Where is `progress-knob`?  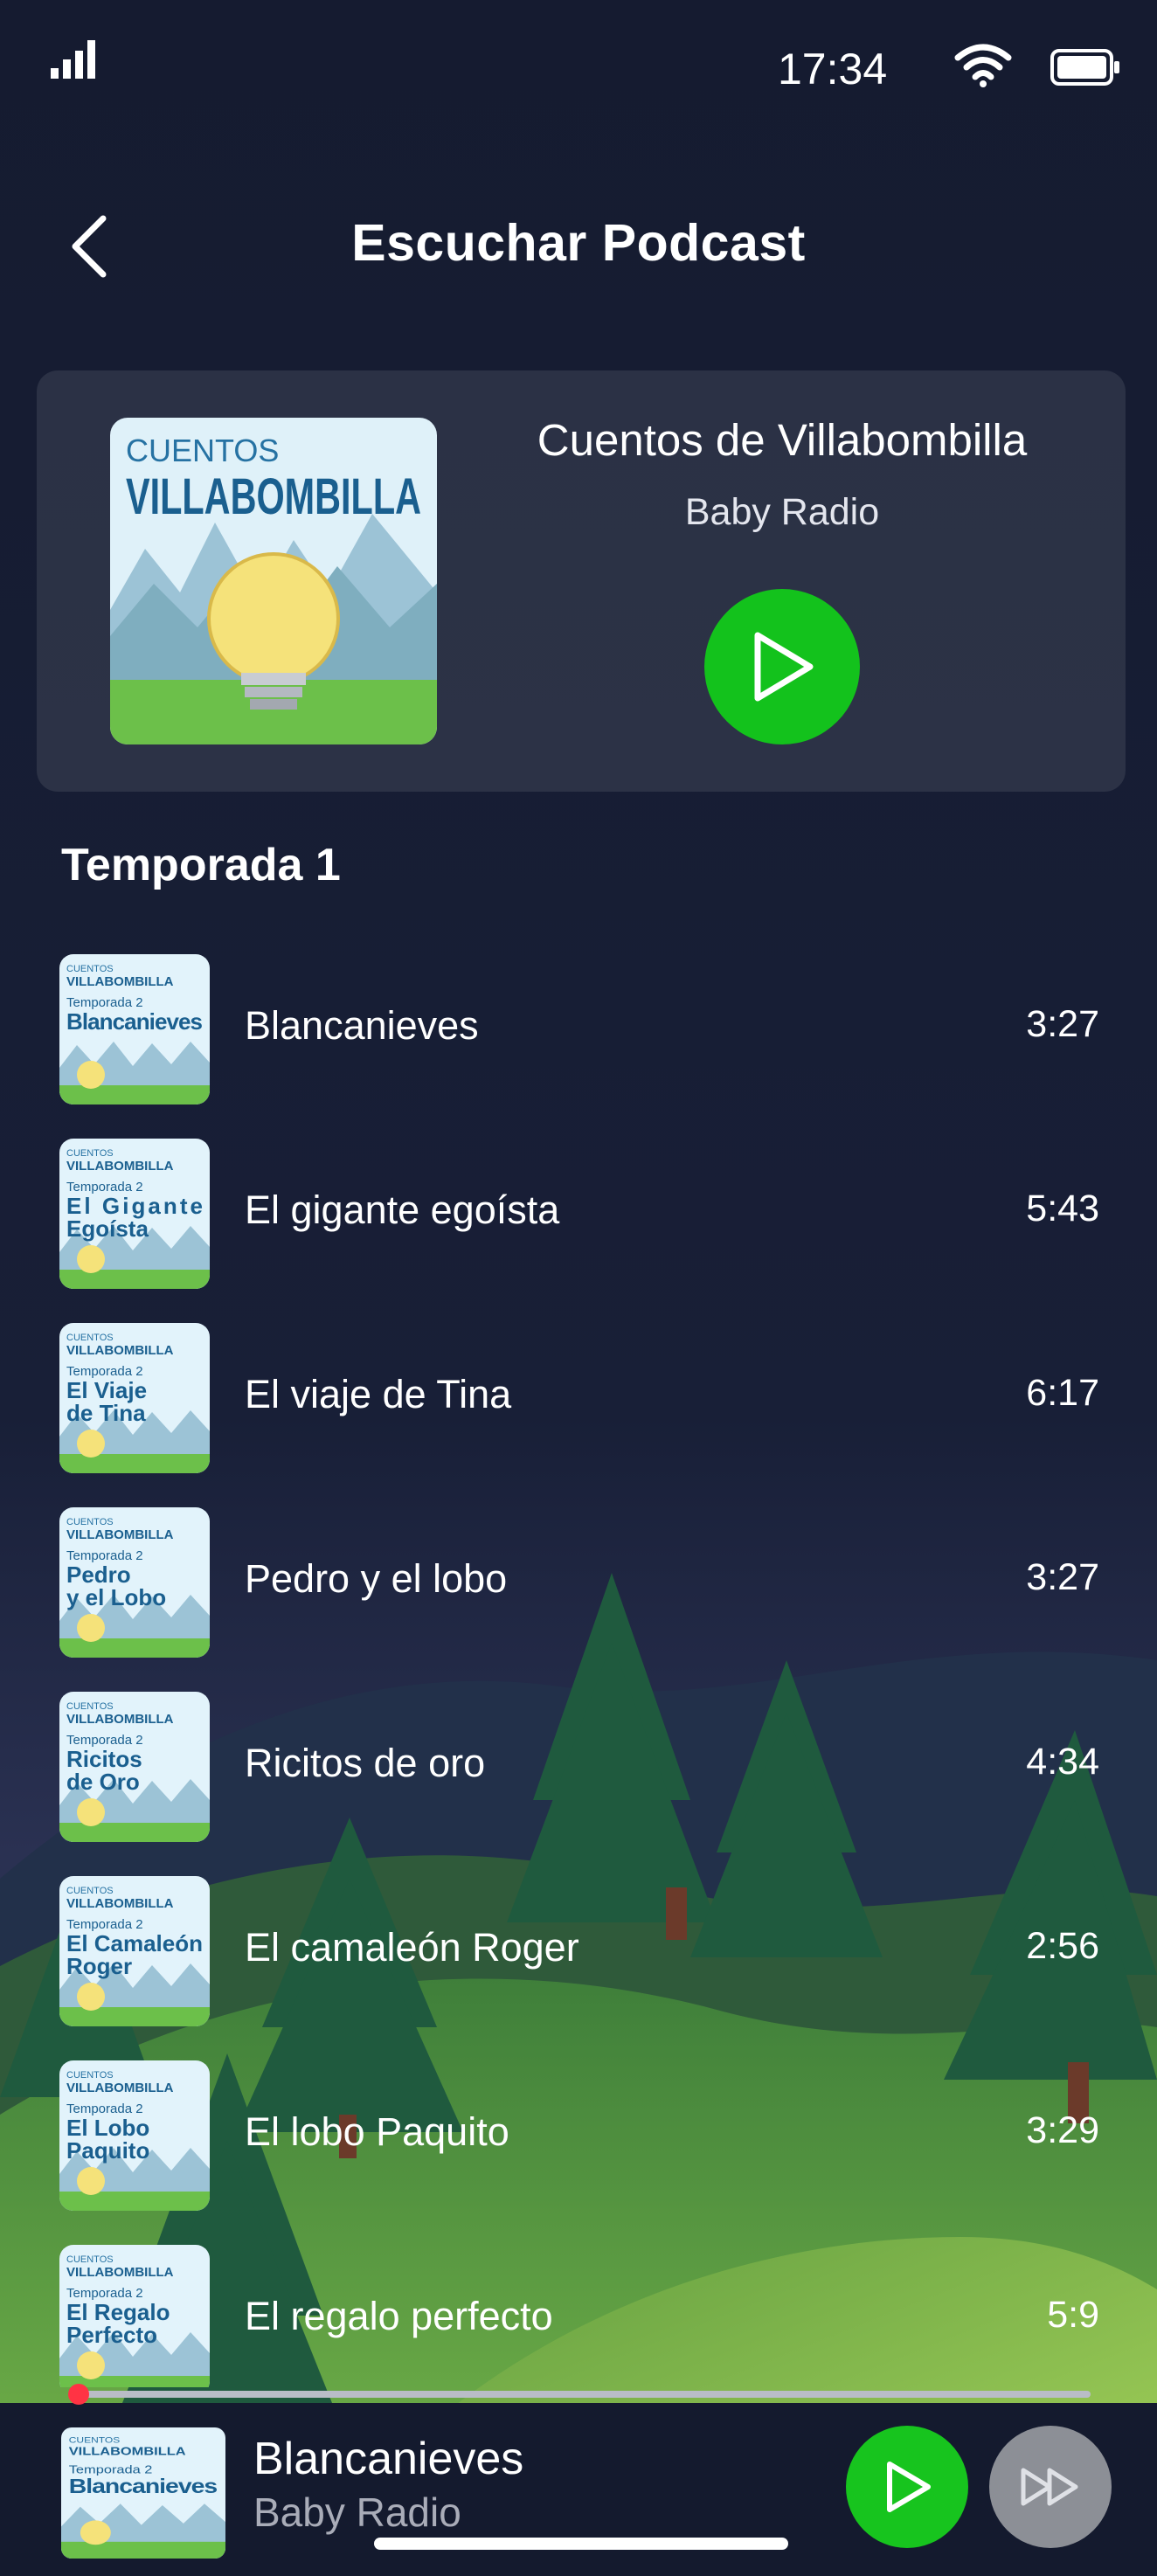 progress-knob is located at coordinates (78, 2394).